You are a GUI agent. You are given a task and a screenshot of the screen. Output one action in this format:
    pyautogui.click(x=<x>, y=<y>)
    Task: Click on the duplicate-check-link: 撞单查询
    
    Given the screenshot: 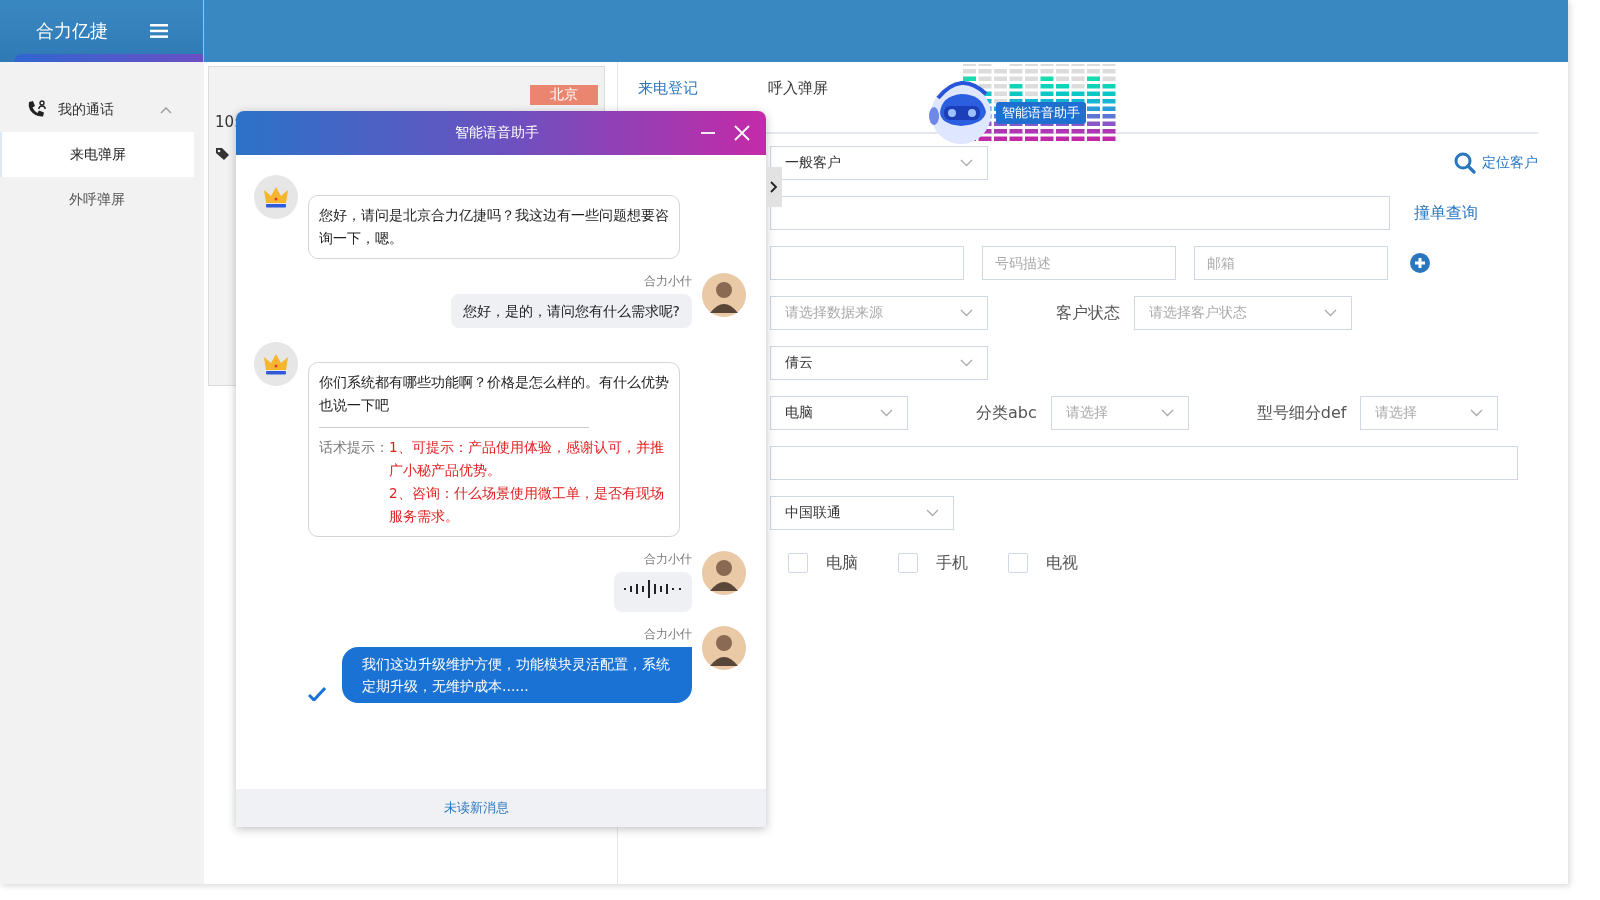 What is the action you would take?
    pyautogui.click(x=1446, y=213)
    